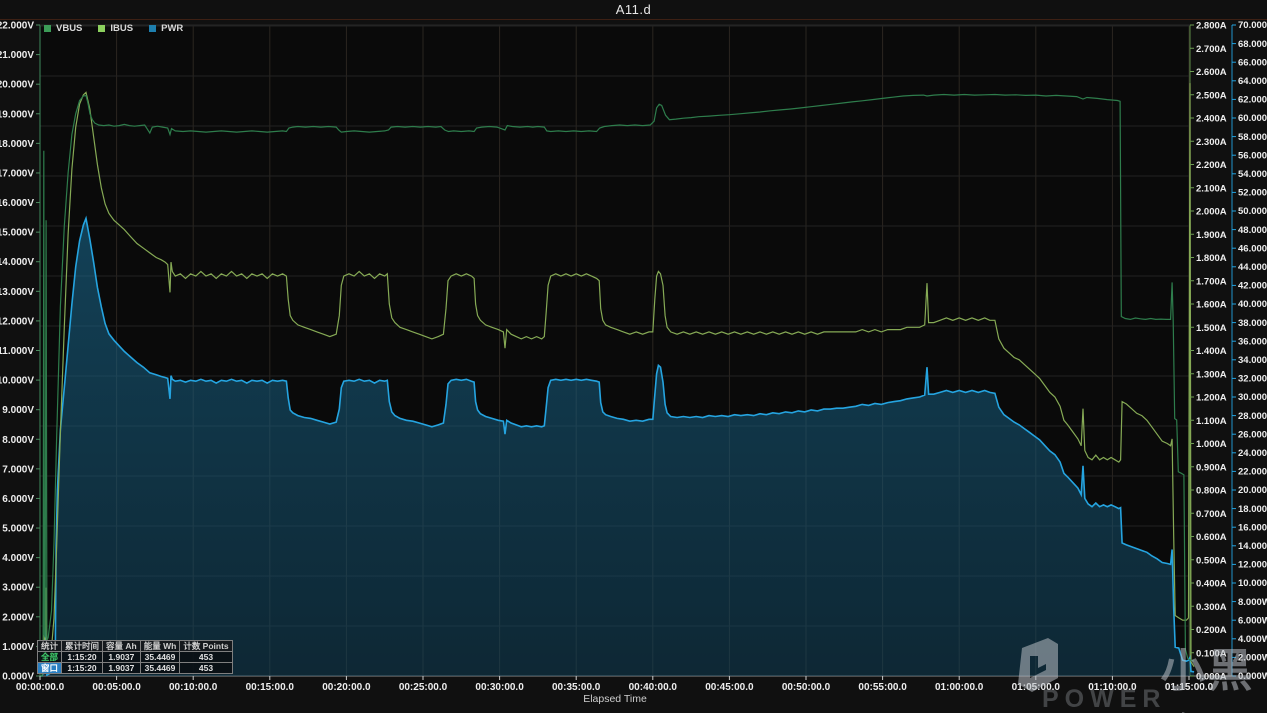 This screenshot has height=713, width=1267. Describe the element at coordinates (18, 558) in the screenshot. I see `volt-tick-label: 4.000V` at that location.